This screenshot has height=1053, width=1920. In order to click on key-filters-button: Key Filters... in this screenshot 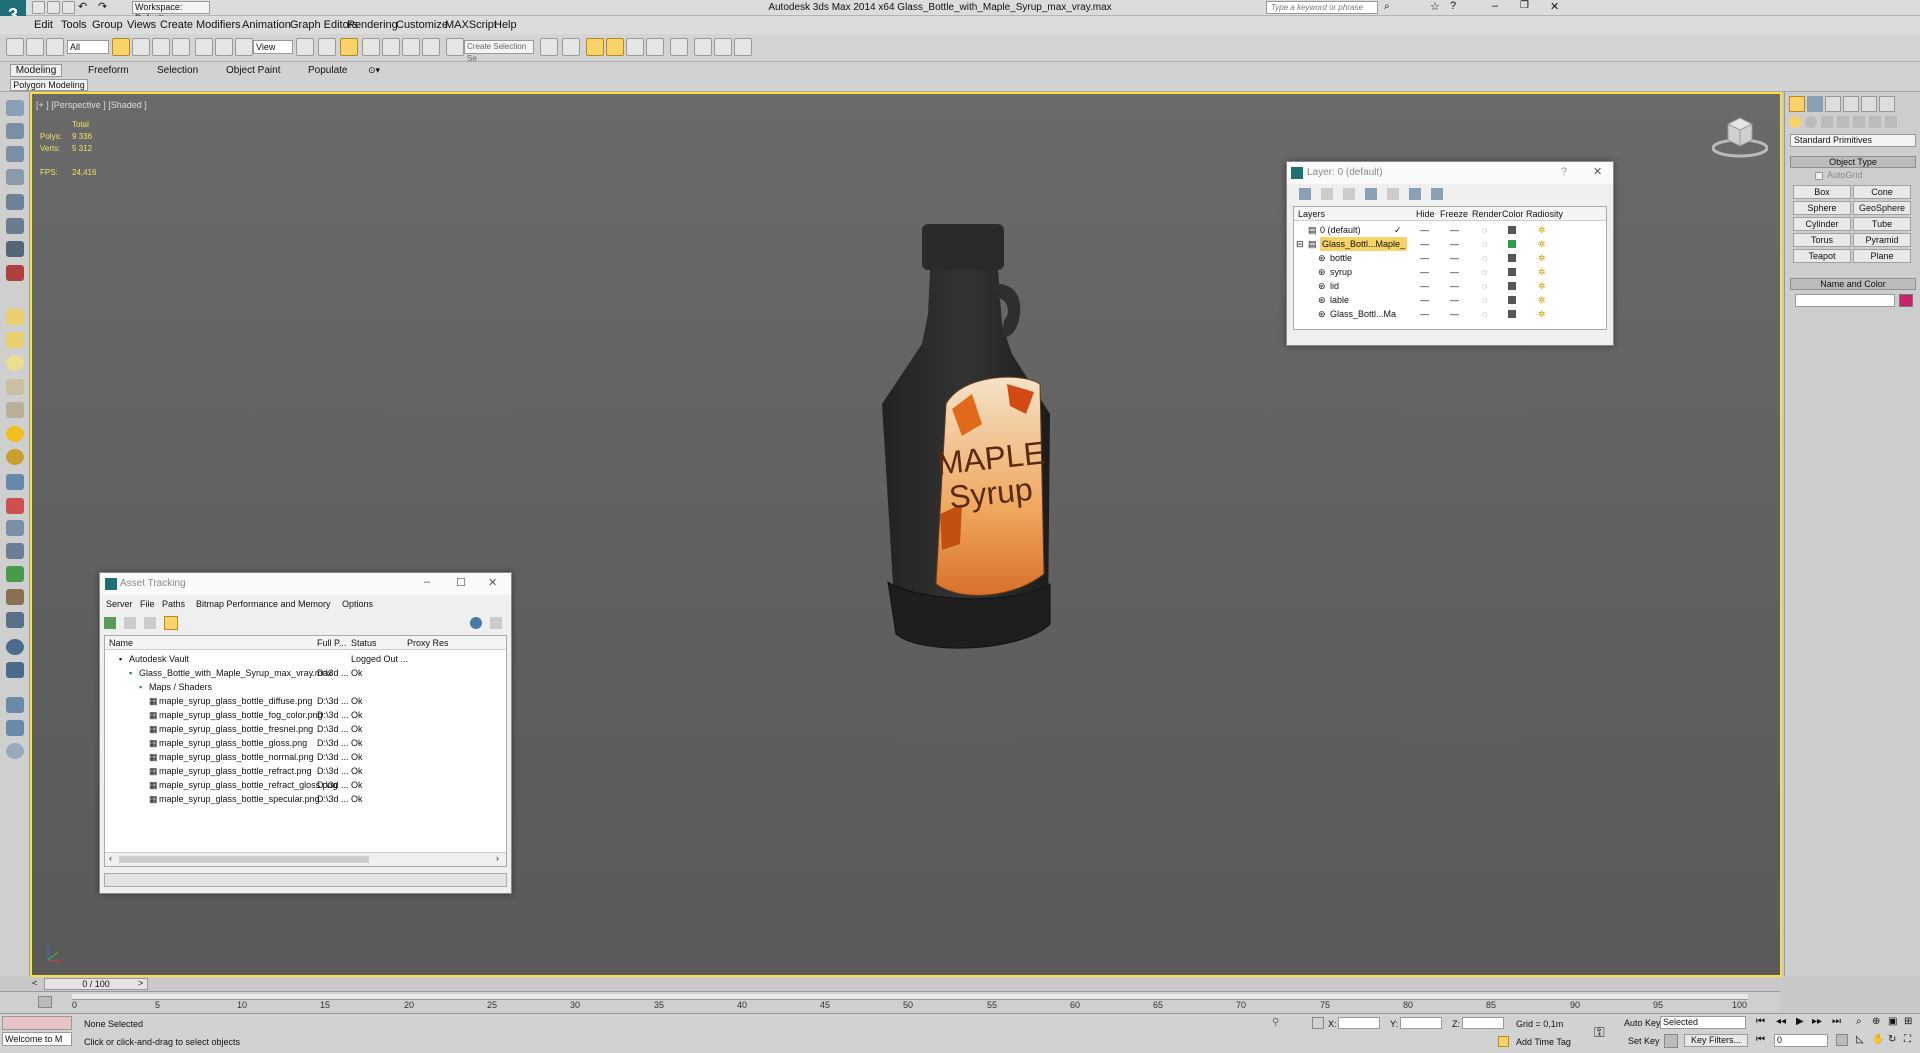, I will do `click(1716, 1040)`.